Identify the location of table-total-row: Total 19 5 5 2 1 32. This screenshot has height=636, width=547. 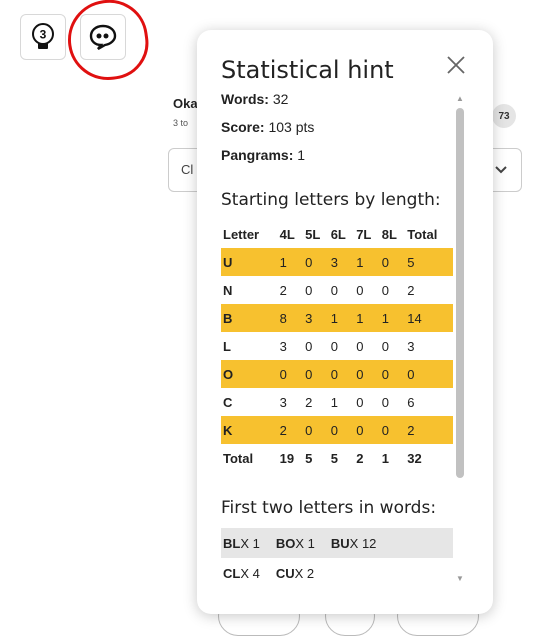
(337, 458).